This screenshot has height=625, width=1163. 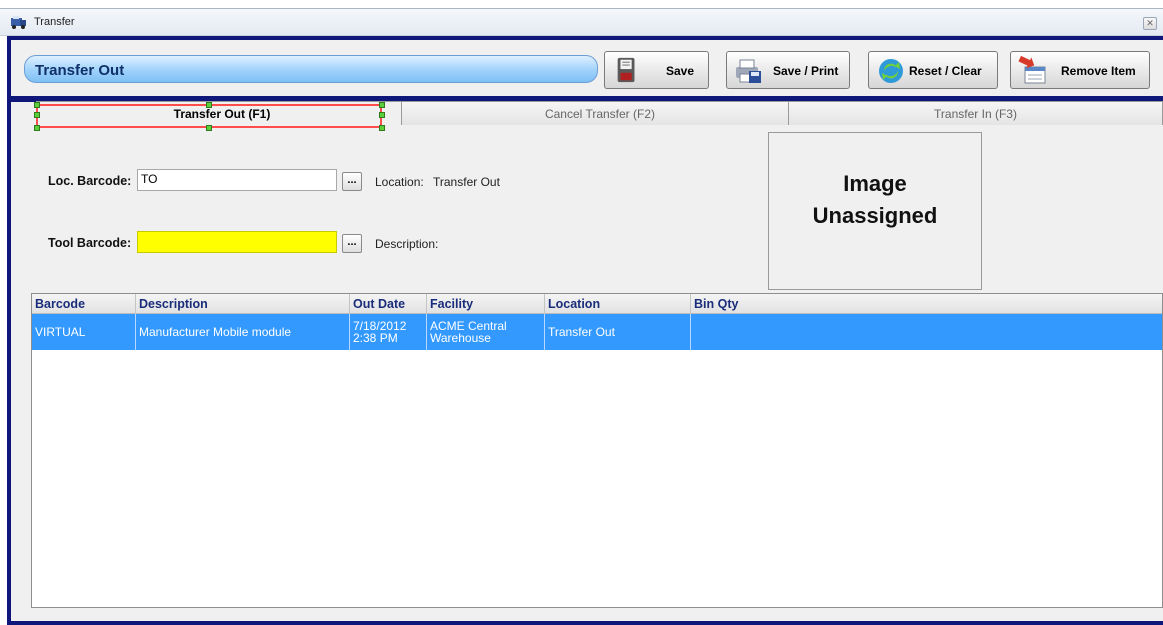 What do you see at coordinates (237, 242) in the screenshot?
I see `tool-barcode-input` at bounding box center [237, 242].